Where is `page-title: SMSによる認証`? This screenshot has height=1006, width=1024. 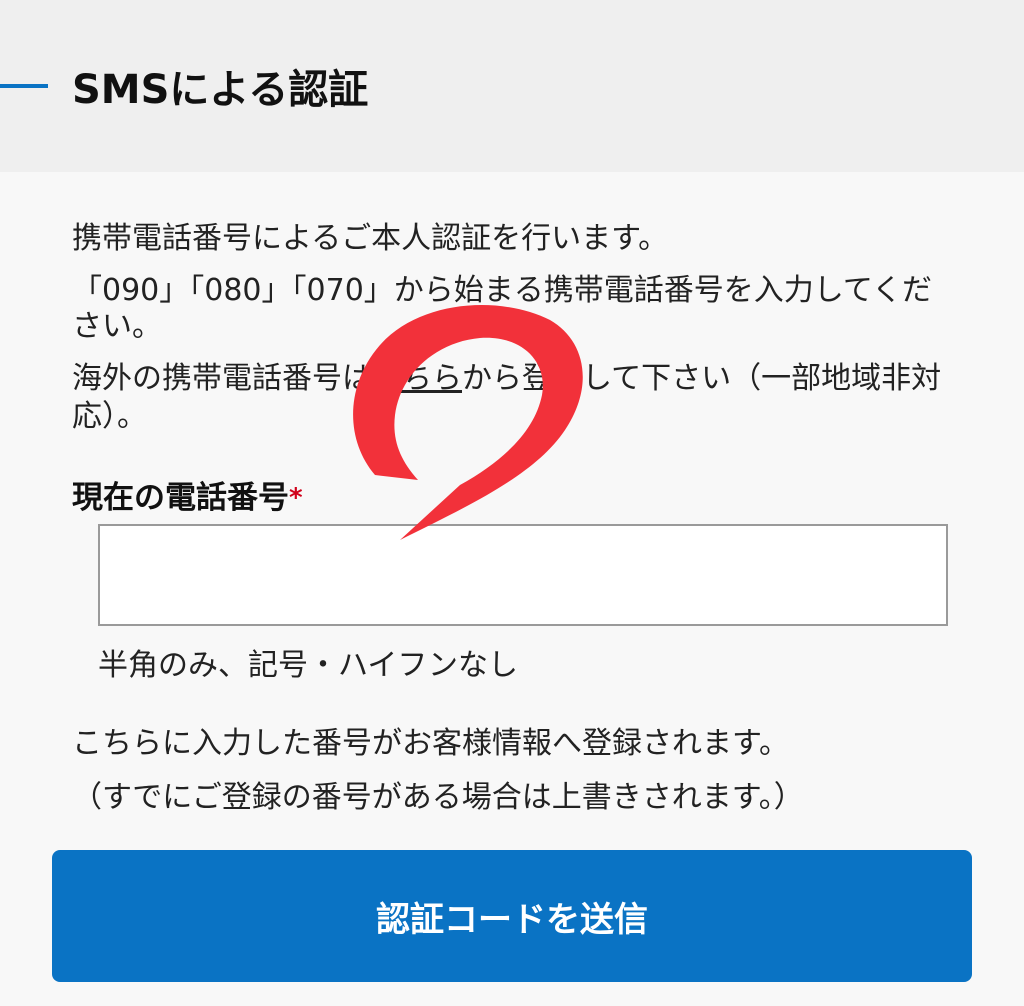 page-title: SMSによる認証 is located at coordinates (220, 90).